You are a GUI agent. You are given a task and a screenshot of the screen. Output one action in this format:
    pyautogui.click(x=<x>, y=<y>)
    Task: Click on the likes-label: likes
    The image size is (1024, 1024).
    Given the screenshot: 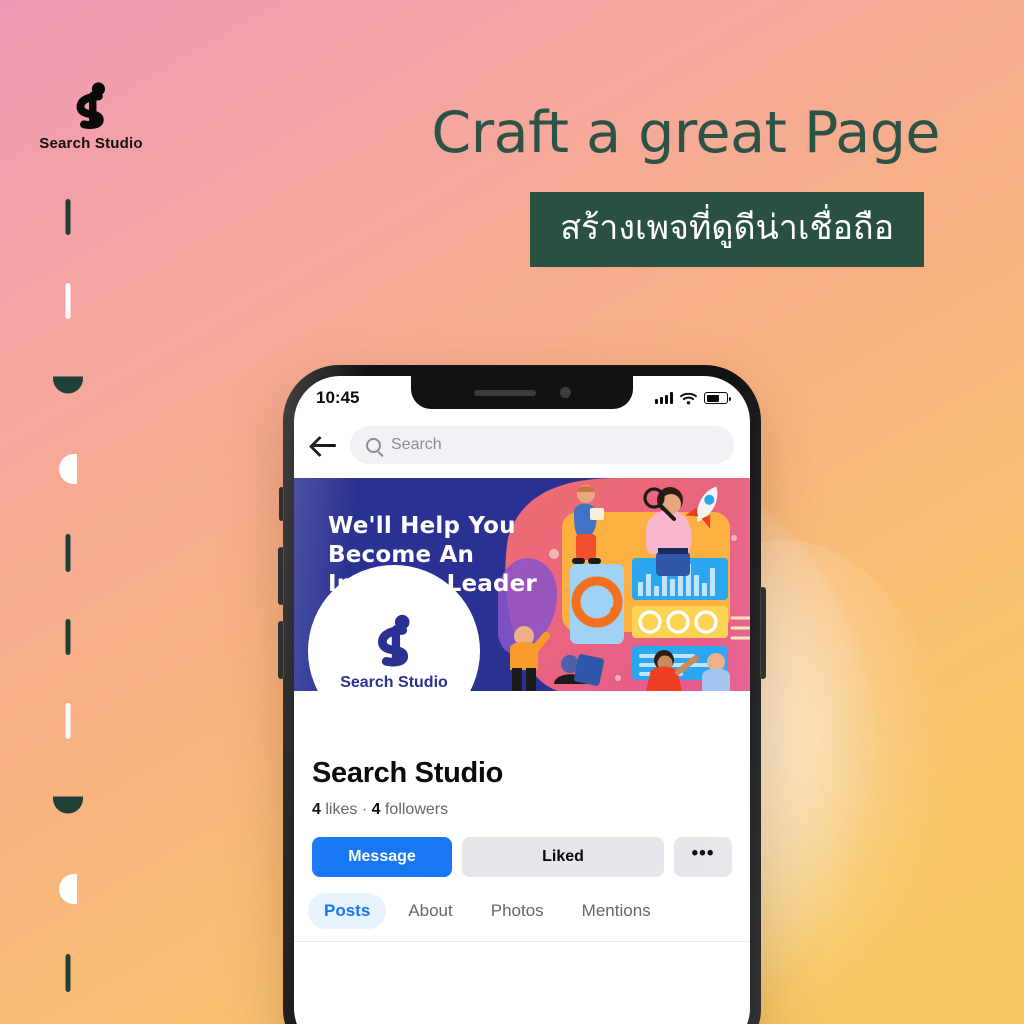 What is the action you would take?
    pyautogui.click(x=341, y=809)
    